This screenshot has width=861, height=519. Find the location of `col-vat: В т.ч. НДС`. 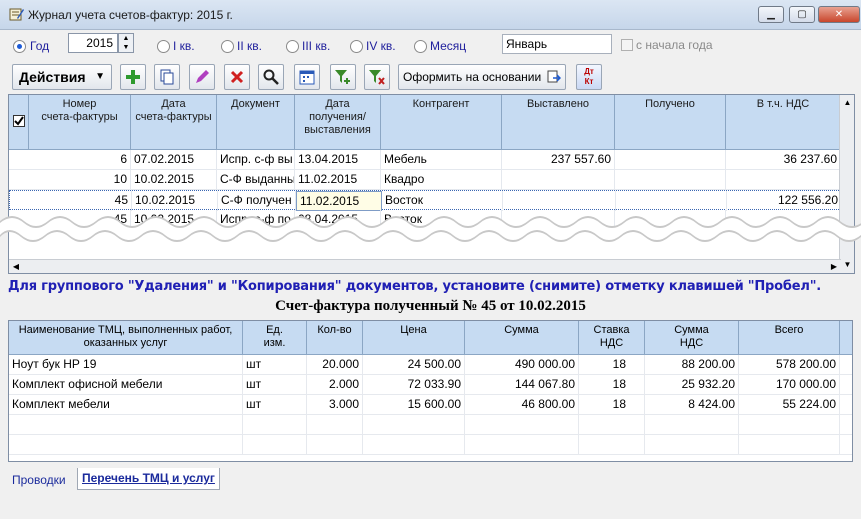

col-vat: В т.ч. НДС is located at coordinates (783, 122).